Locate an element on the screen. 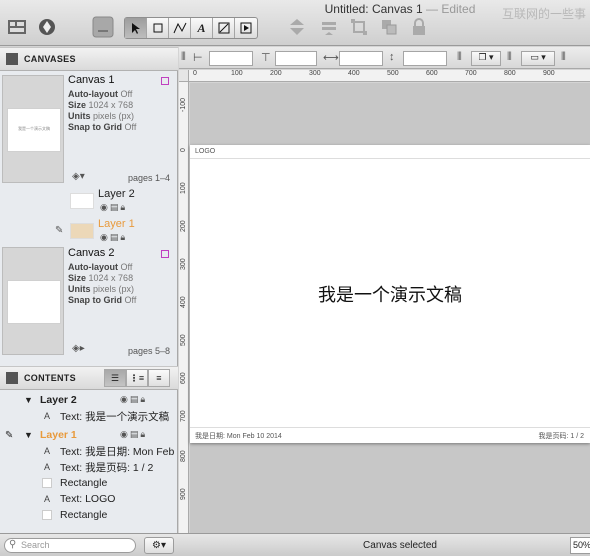 The image size is (590, 556). layers-toggle-icon: ◈▾ is located at coordinates (78, 176).